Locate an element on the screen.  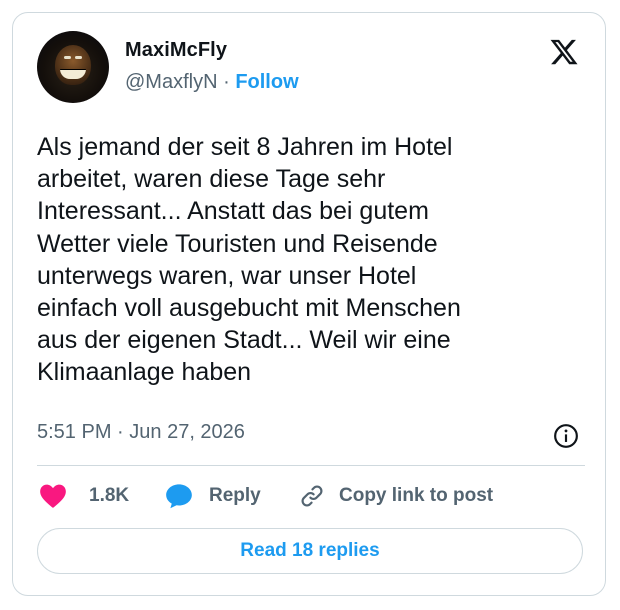
copy-link-label: Copy link to post is located at coordinates (416, 495).